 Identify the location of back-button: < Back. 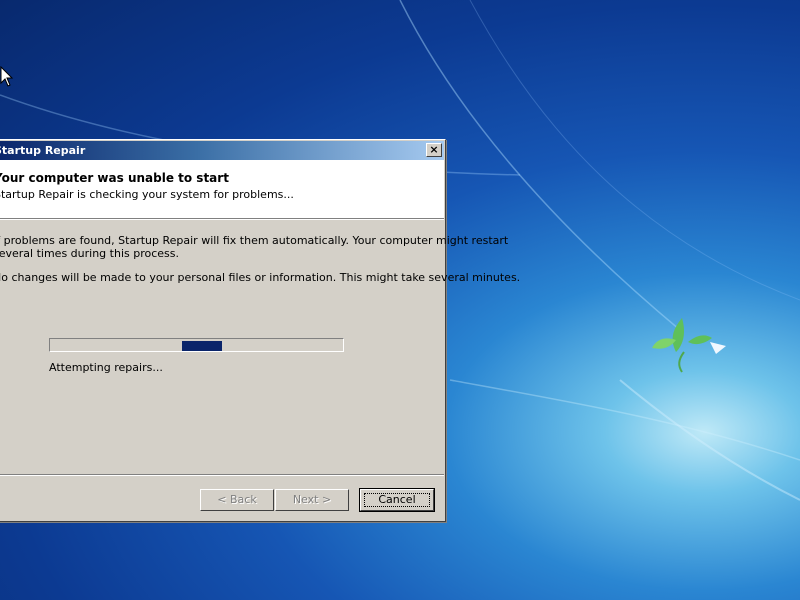
(237, 500).